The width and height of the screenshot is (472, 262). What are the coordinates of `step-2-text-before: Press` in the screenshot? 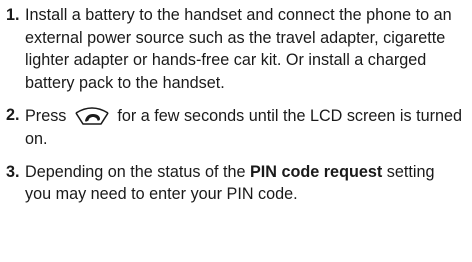 It's located at (46, 116).